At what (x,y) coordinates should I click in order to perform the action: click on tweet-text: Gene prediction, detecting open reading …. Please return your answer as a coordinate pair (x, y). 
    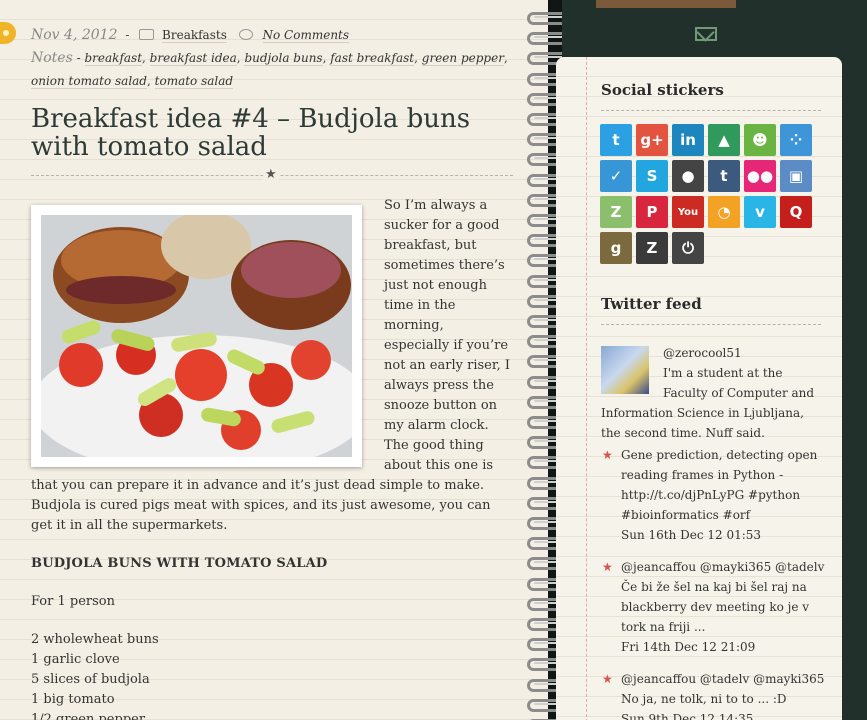
    Looking at the image, I should click on (719, 485).